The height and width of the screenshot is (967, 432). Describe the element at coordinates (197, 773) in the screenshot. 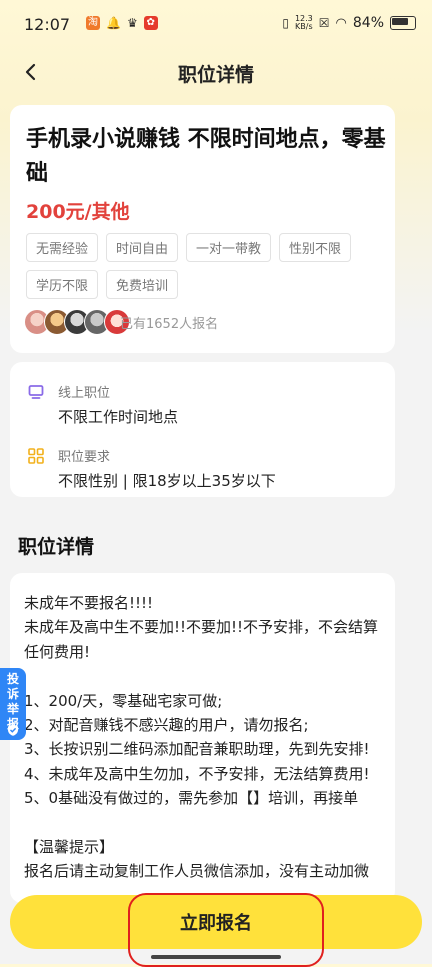

I see `description-line: 4、未成年及高中生勿加，不予安排，无法结算费用!` at that location.